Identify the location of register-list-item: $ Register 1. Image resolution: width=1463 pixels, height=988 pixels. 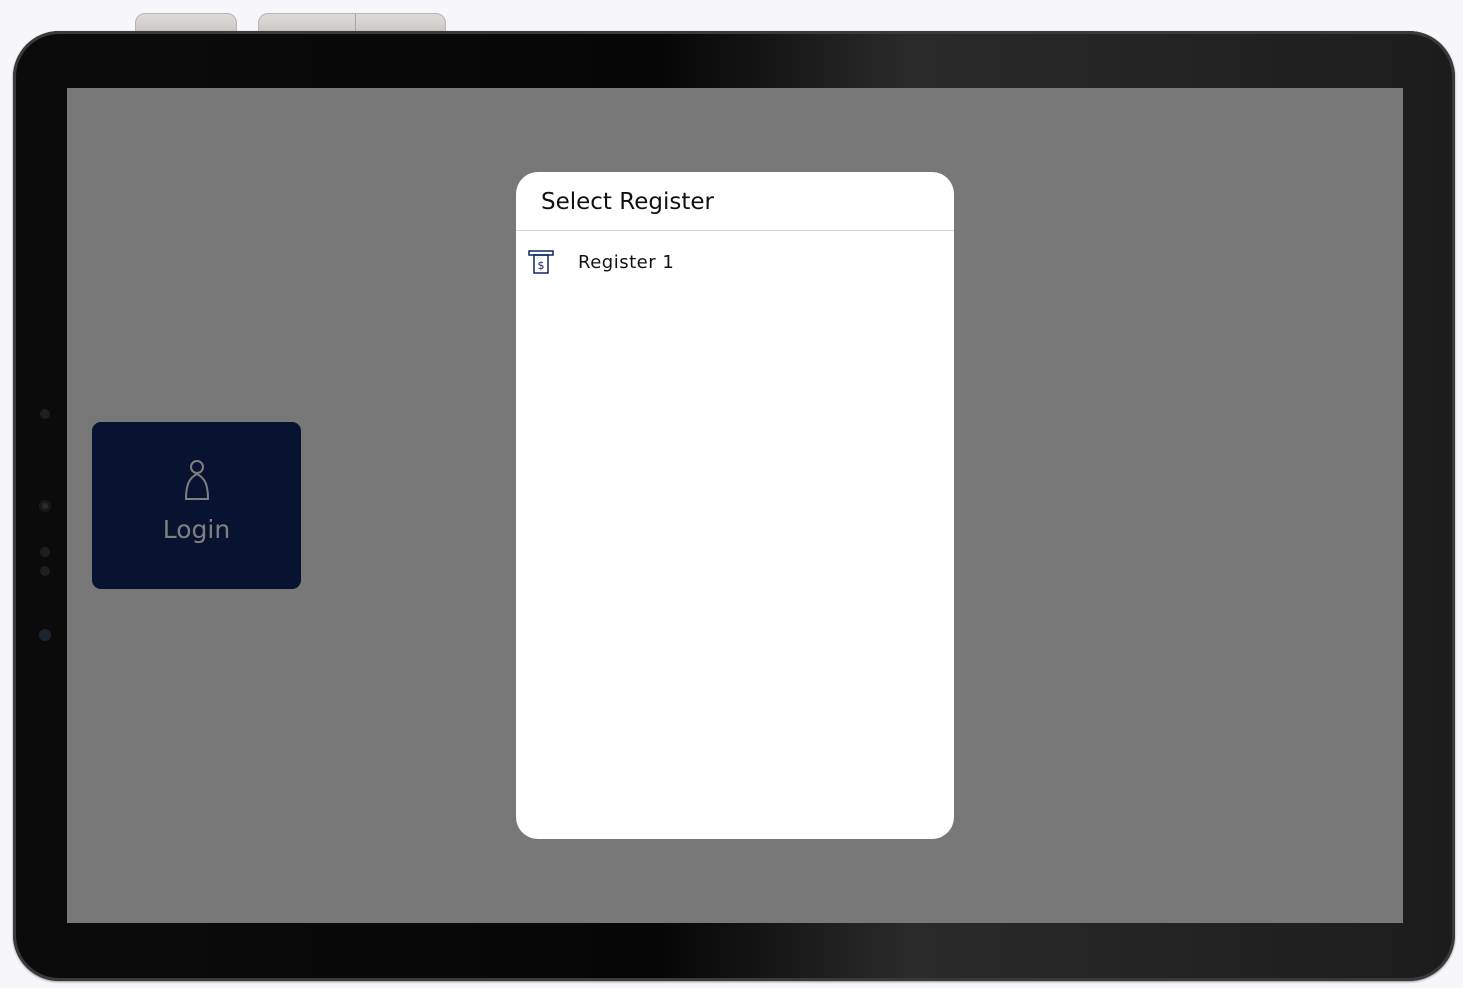
(735, 262).